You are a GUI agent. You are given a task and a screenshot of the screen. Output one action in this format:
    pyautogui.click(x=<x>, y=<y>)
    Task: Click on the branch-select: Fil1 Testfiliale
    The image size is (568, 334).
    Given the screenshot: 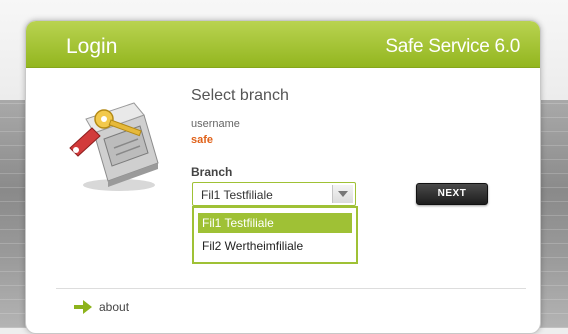 What is the action you would take?
    pyautogui.click(x=274, y=194)
    